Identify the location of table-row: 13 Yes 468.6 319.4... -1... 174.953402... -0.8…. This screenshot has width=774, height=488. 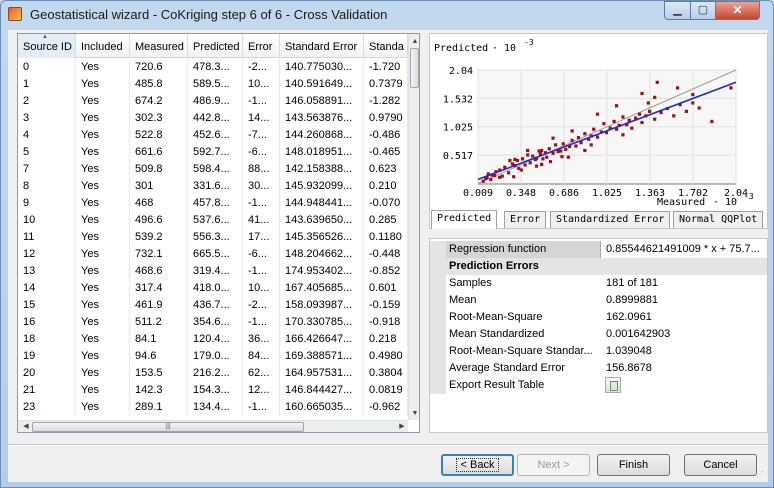
(213, 271).